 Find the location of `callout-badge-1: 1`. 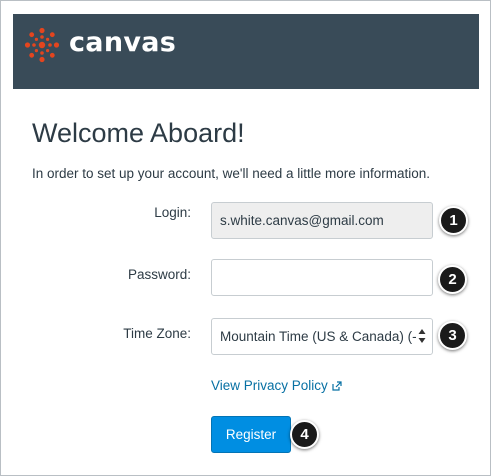

callout-badge-1: 1 is located at coordinates (453, 220).